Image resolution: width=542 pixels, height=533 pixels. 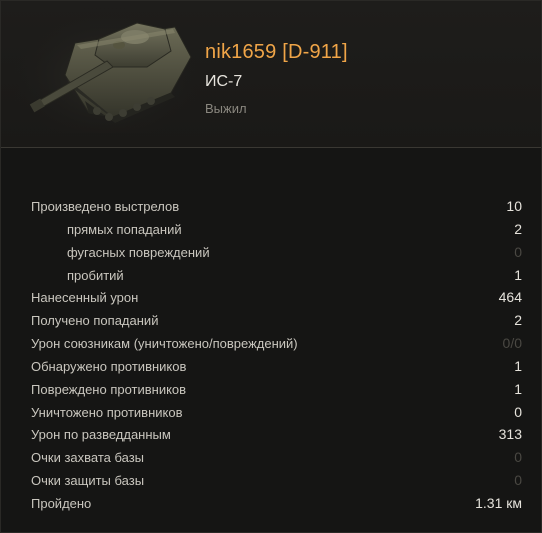 I want to click on stat-row: фугасных повреждений 0, so click(x=271, y=252).